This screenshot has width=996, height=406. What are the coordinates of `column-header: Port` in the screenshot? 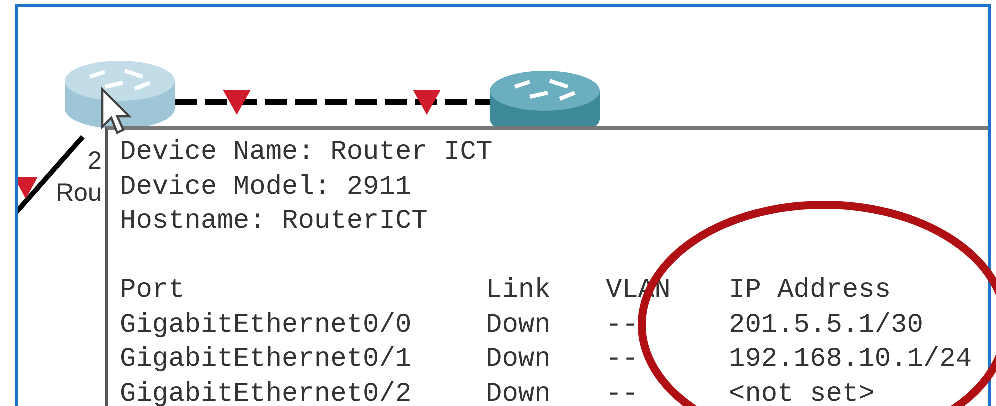 It's located at (153, 291).